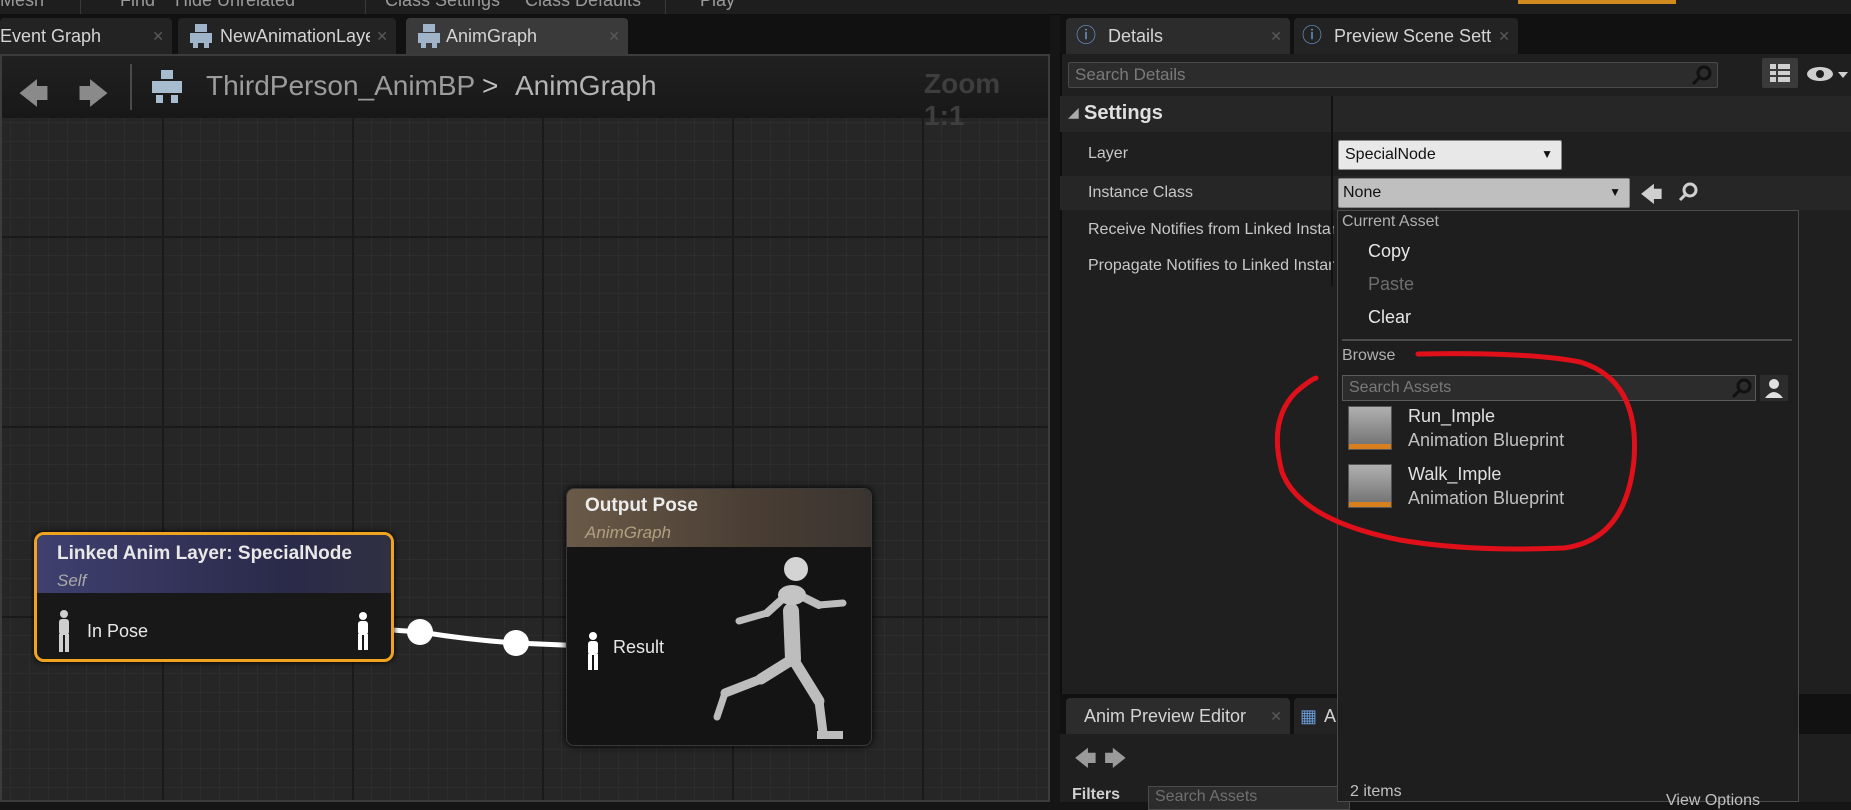  Describe the element at coordinates (1450, 155) in the screenshot. I see `layer-dropdown: SpecialNode ▼` at that location.